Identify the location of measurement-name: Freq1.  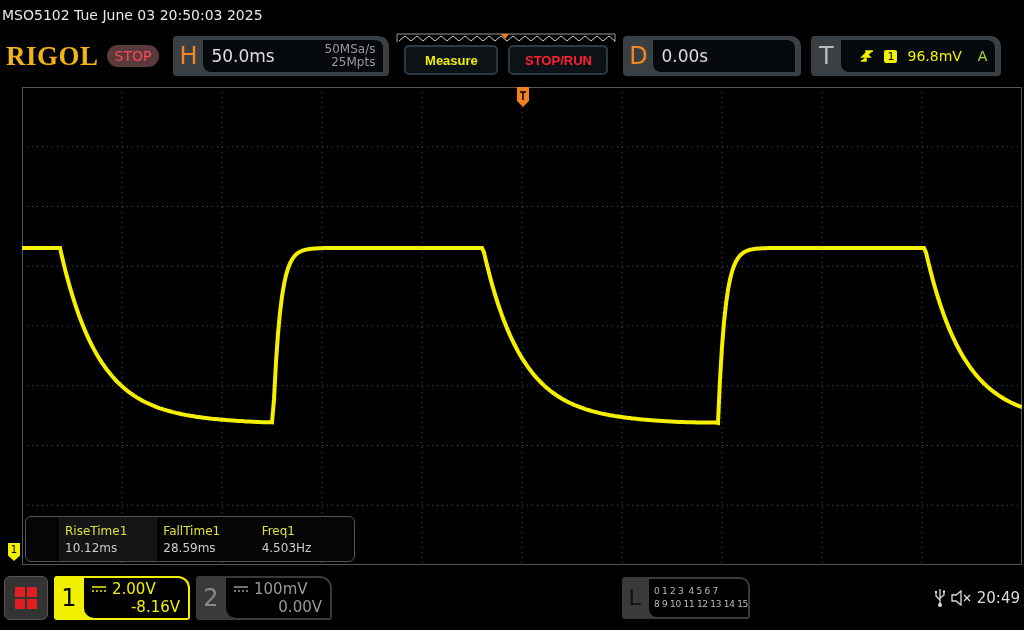
(278, 530).